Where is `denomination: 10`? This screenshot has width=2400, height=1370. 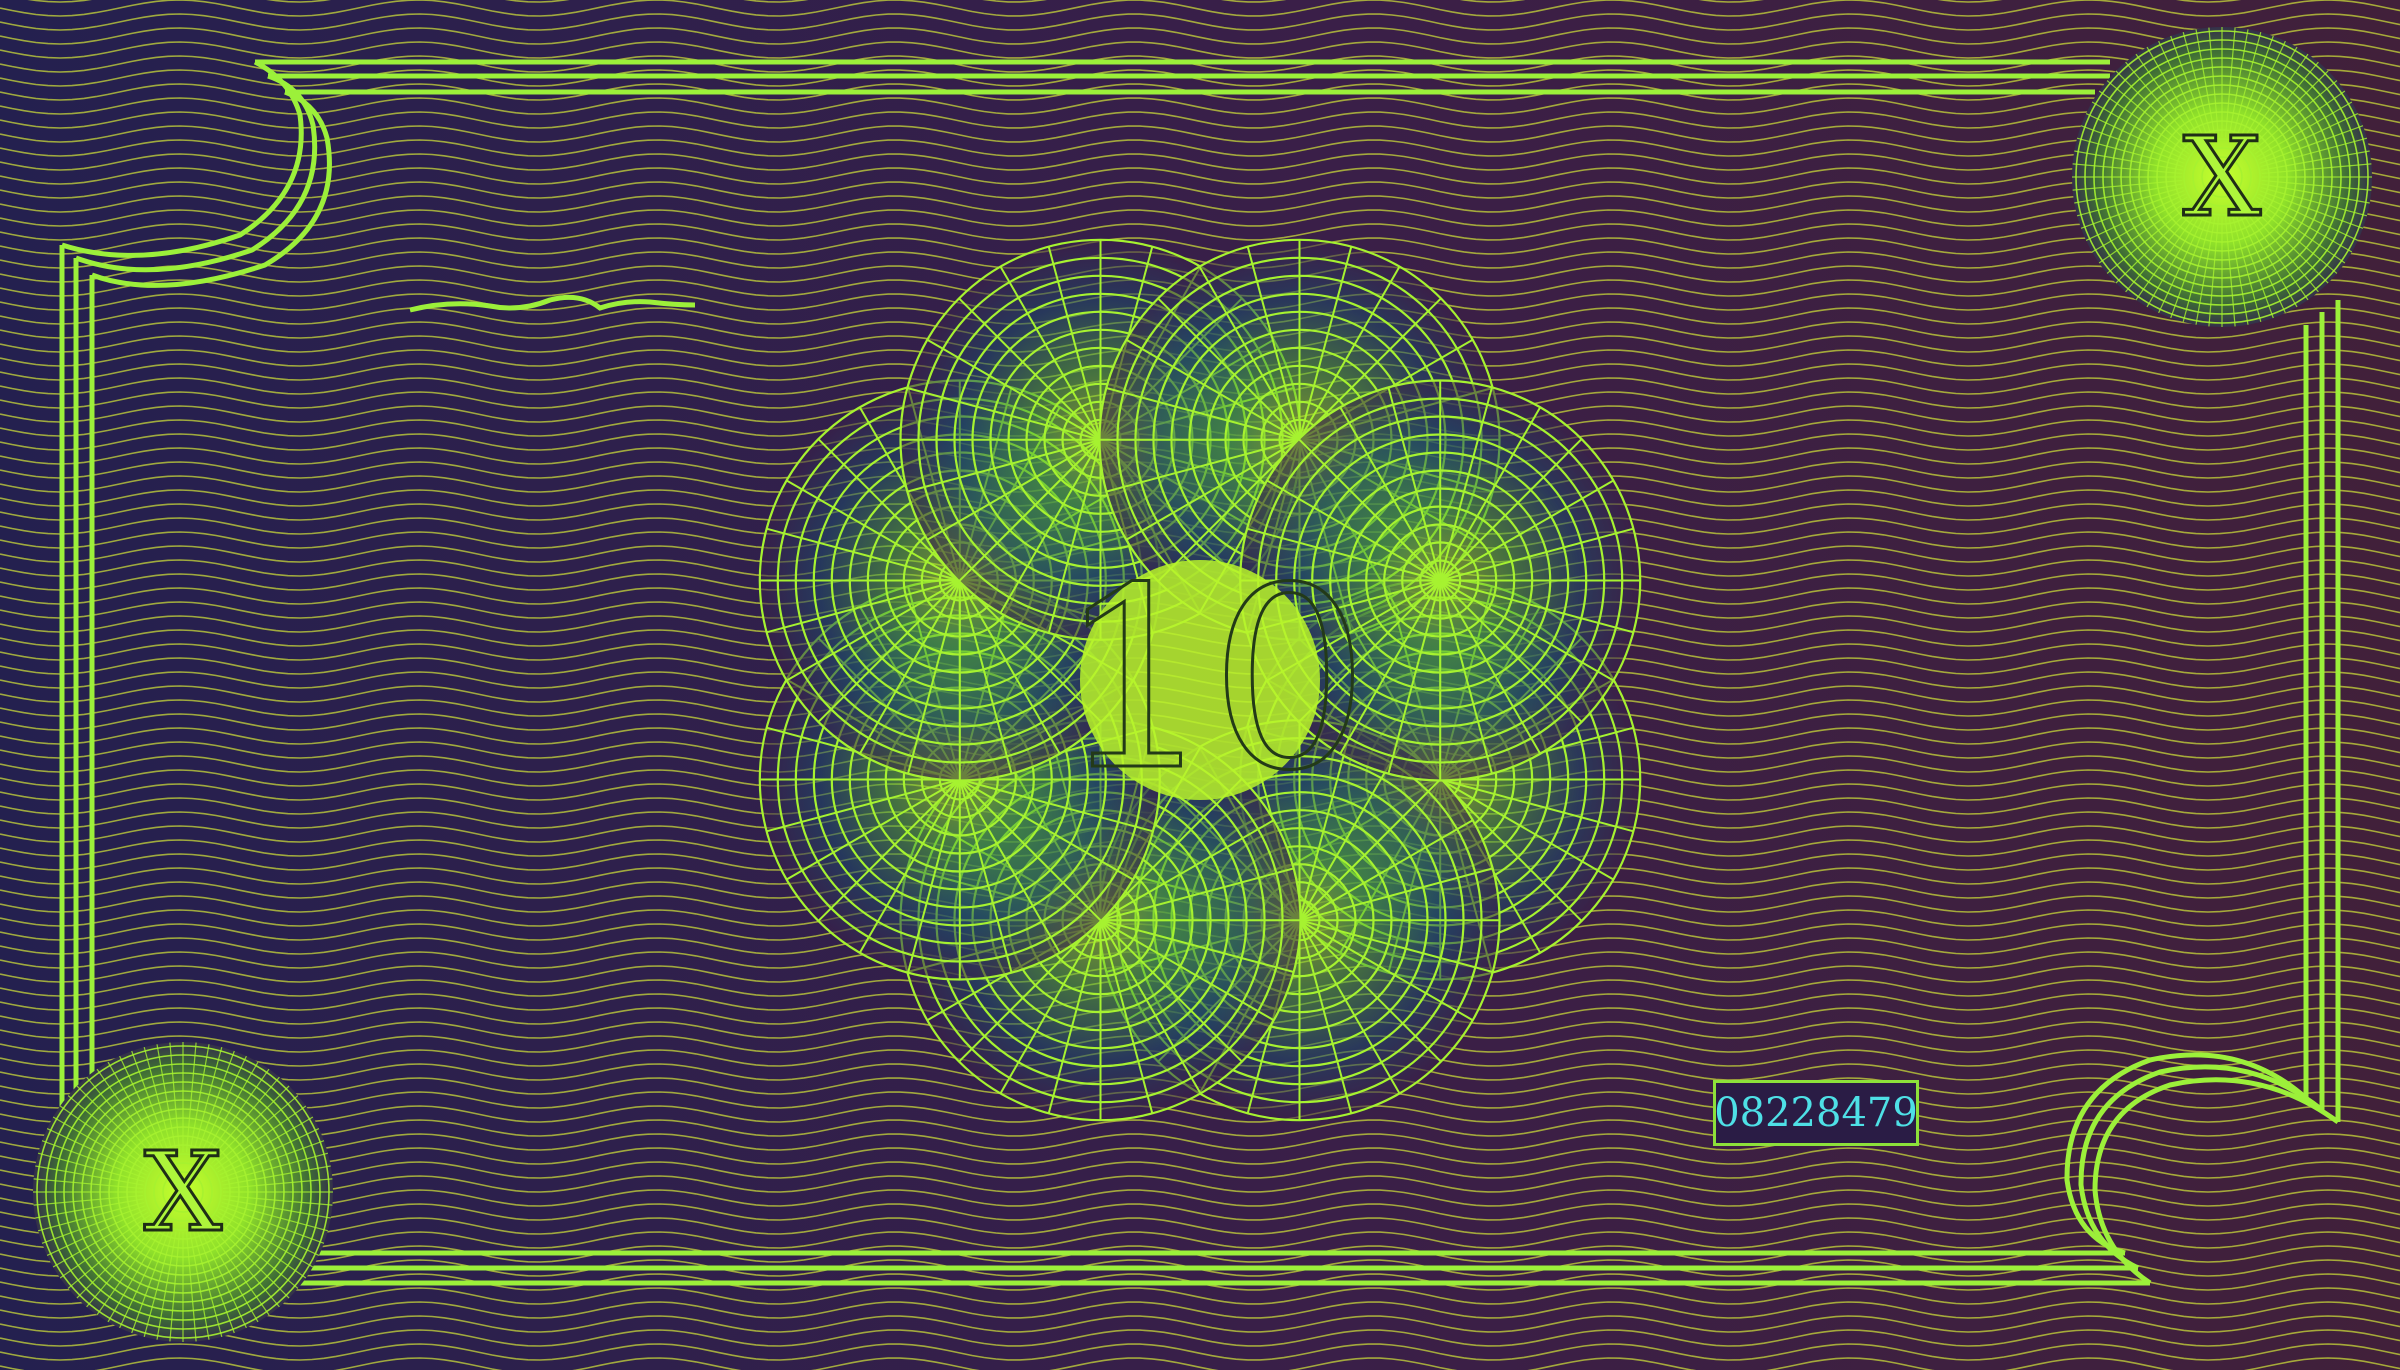 denomination: 10 is located at coordinates (1212, 679).